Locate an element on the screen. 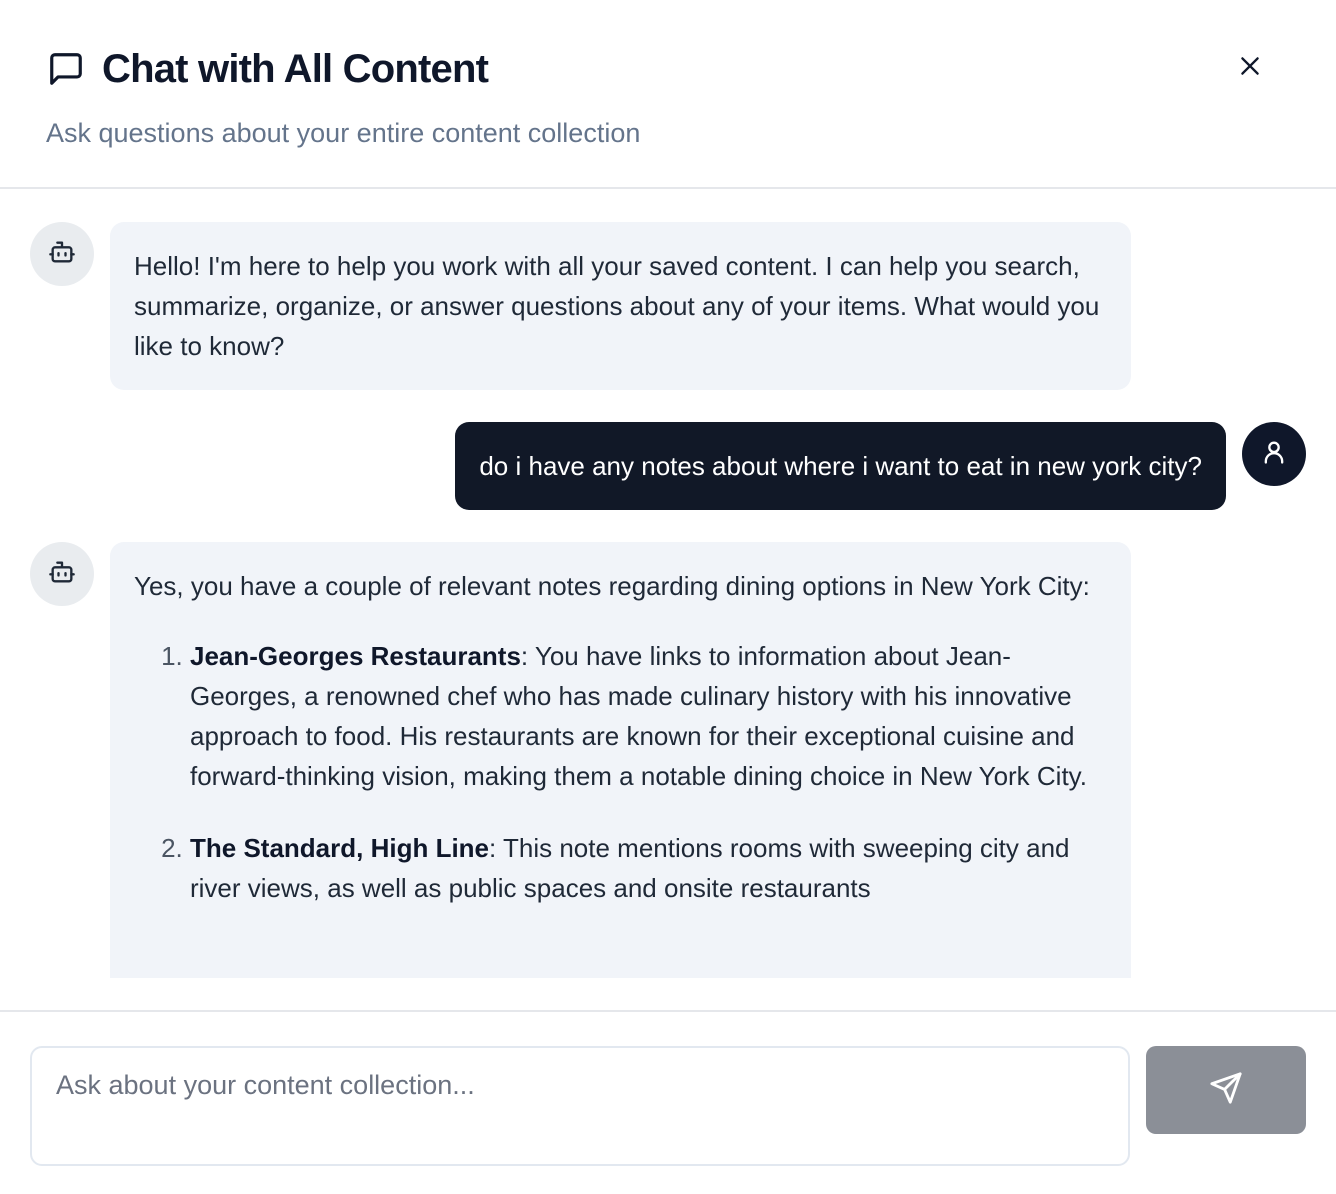 Image resolution: width=1336 pixels, height=1194 pixels. close-button is located at coordinates (1250, 68).